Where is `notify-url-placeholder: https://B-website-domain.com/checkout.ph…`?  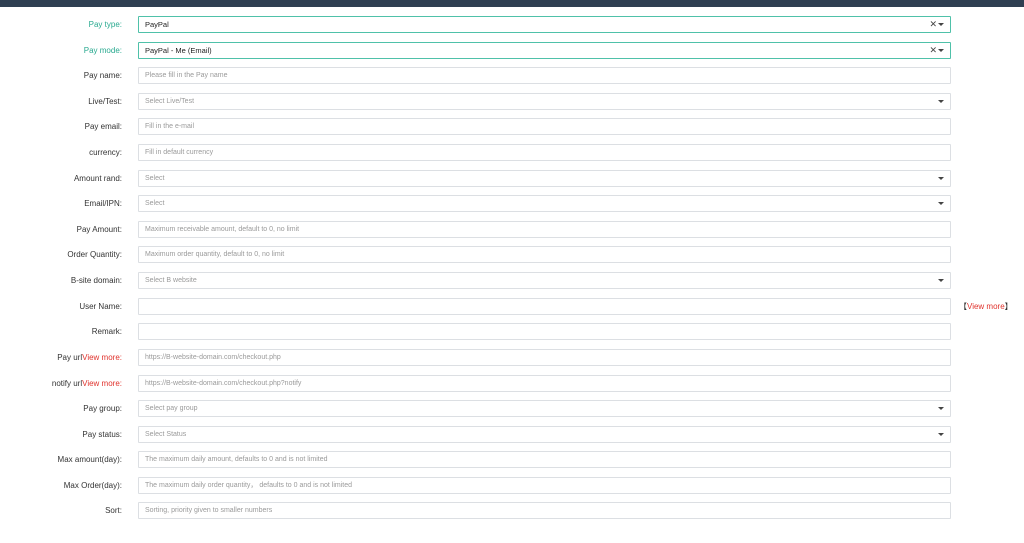 notify-url-placeholder: https://B-website-domain.com/checkout.ph… is located at coordinates (223, 383).